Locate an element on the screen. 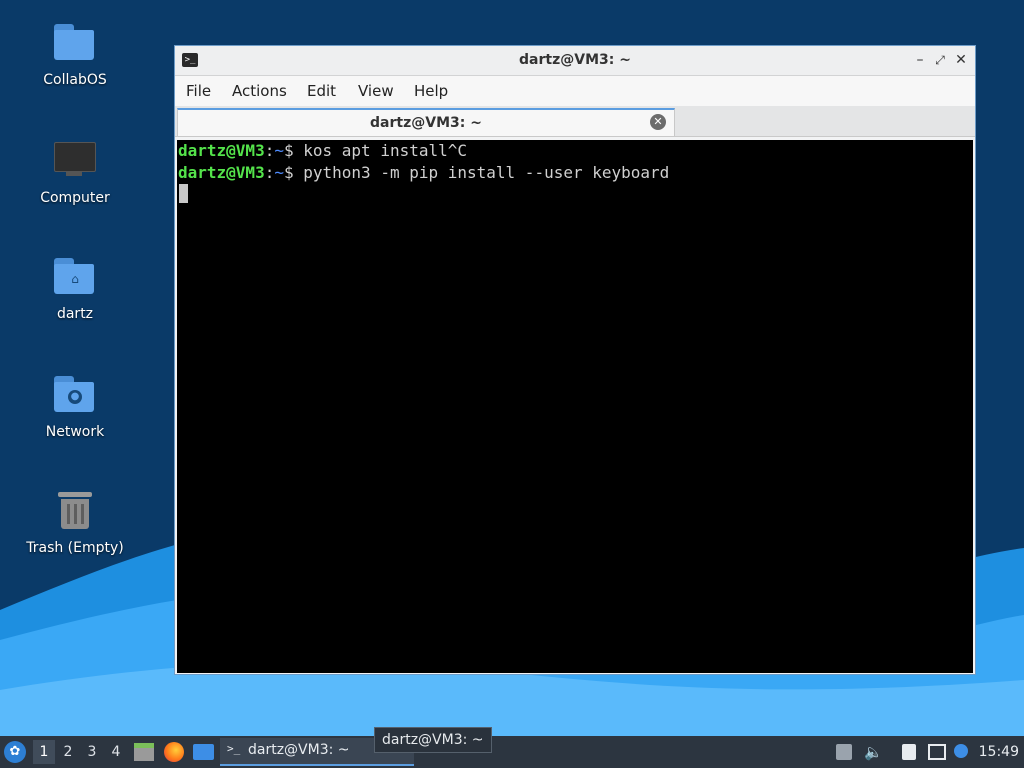 Image resolution: width=1024 pixels, height=768 pixels. window-titlebar: >_ dartz@VM3: ~ – ⤢ ✕ is located at coordinates (575, 61).